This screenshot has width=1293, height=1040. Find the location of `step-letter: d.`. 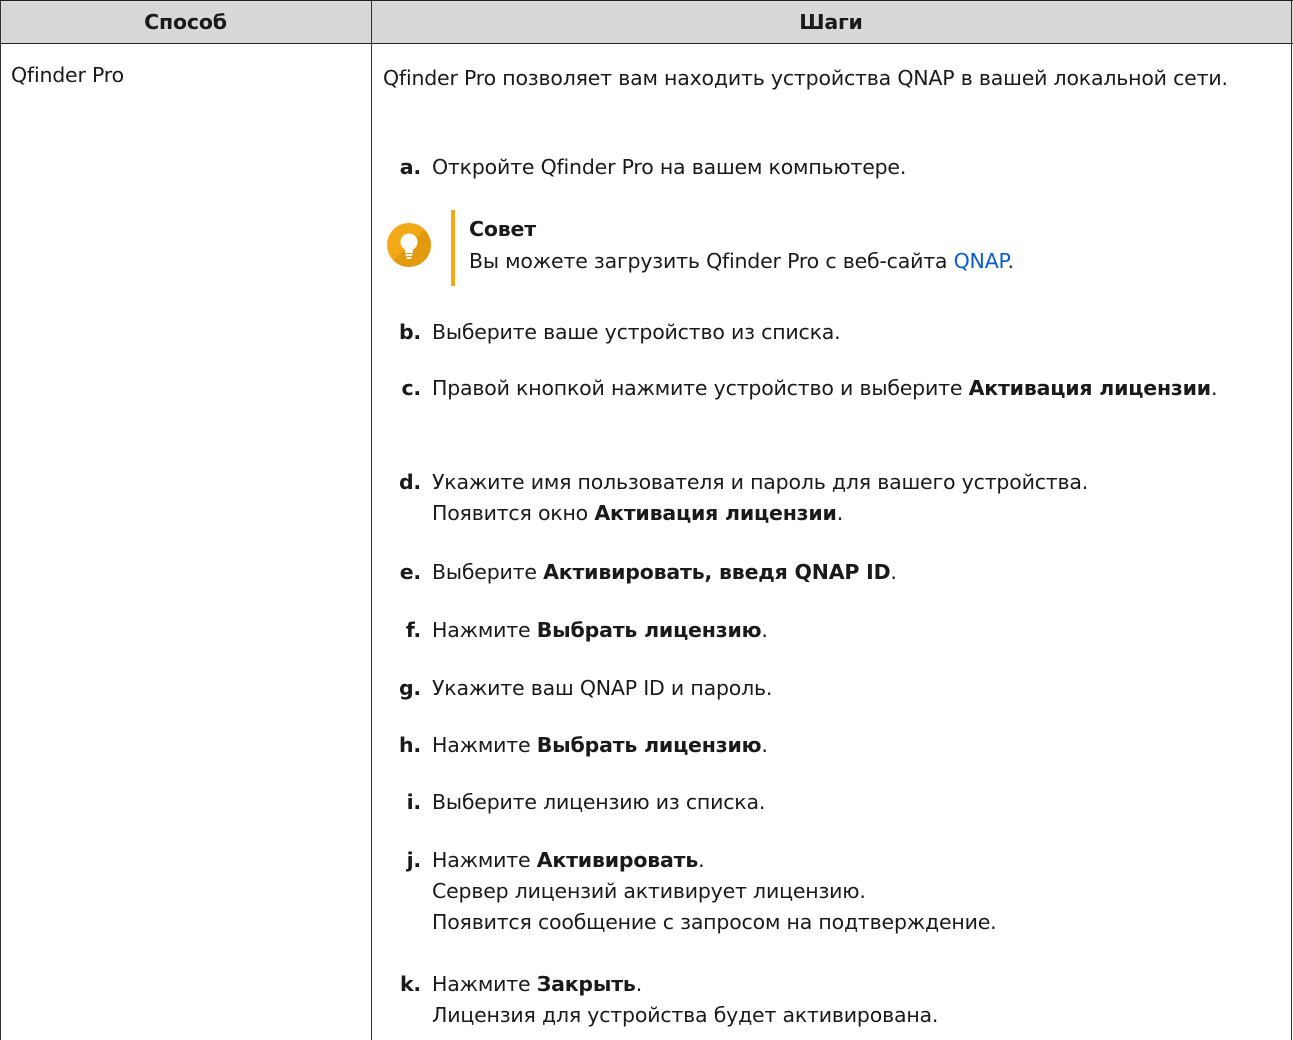

step-letter: d. is located at coordinates (409, 482).